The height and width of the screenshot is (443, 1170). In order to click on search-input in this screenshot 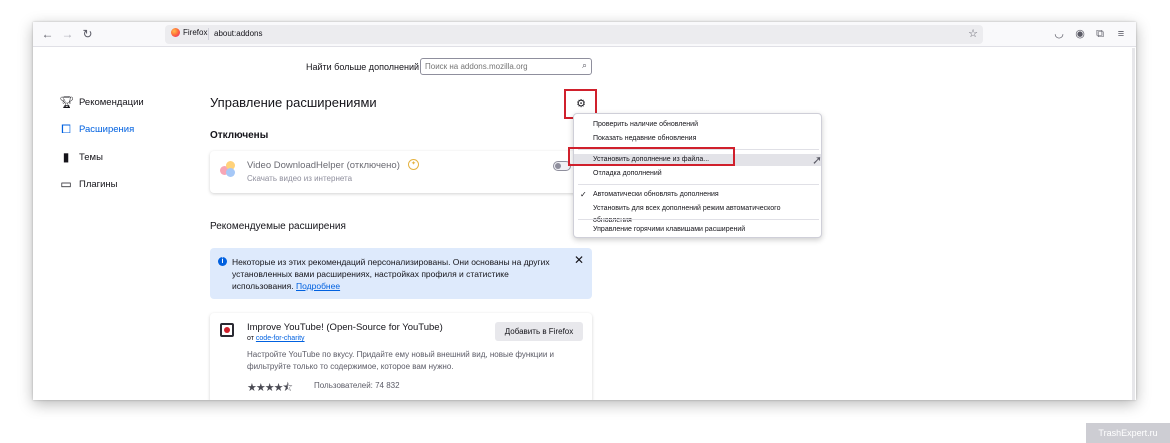, I will do `click(500, 66)`.